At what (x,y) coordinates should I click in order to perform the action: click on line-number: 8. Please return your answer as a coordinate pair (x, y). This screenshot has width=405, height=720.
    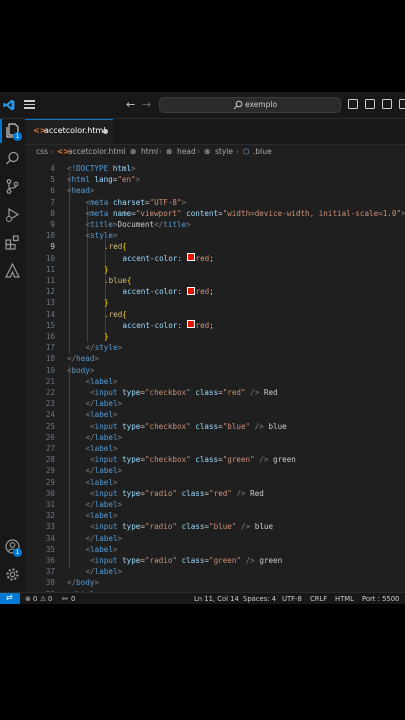
    Looking at the image, I should click on (52, 213).